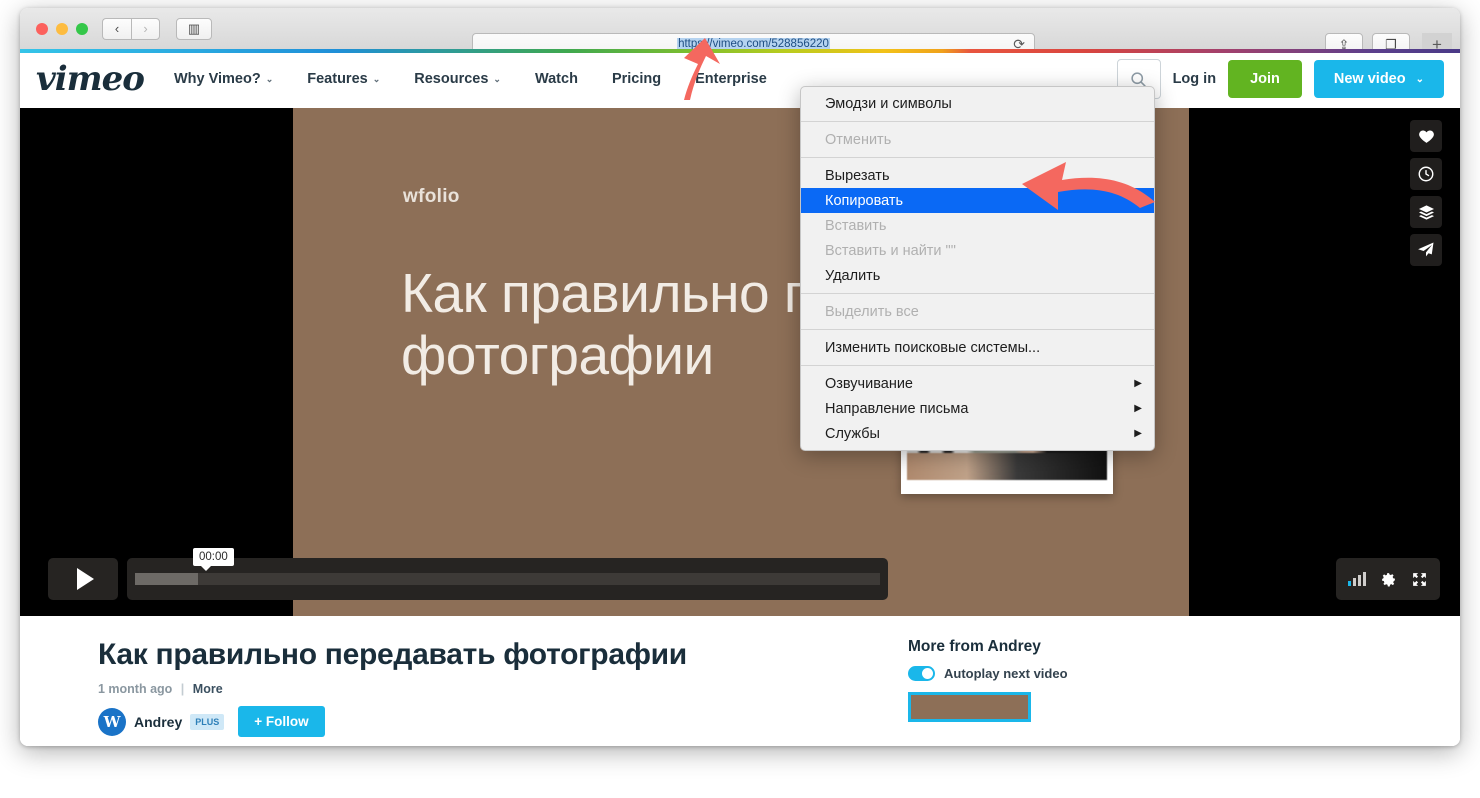 This screenshot has width=1480, height=798. What do you see at coordinates (977, 175) in the screenshot?
I see `context-menu-item: Вырезать` at bounding box center [977, 175].